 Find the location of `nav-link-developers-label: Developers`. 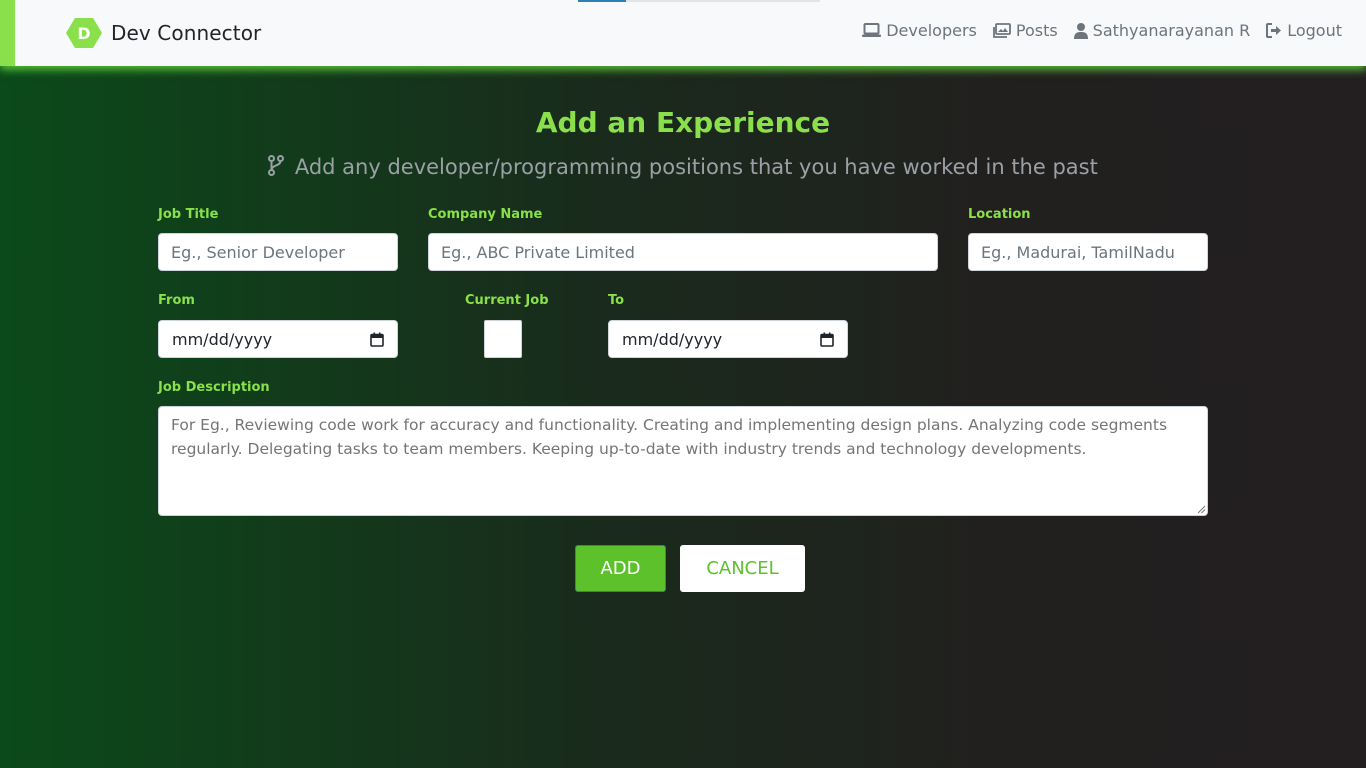

nav-link-developers-label: Developers is located at coordinates (931, 30).